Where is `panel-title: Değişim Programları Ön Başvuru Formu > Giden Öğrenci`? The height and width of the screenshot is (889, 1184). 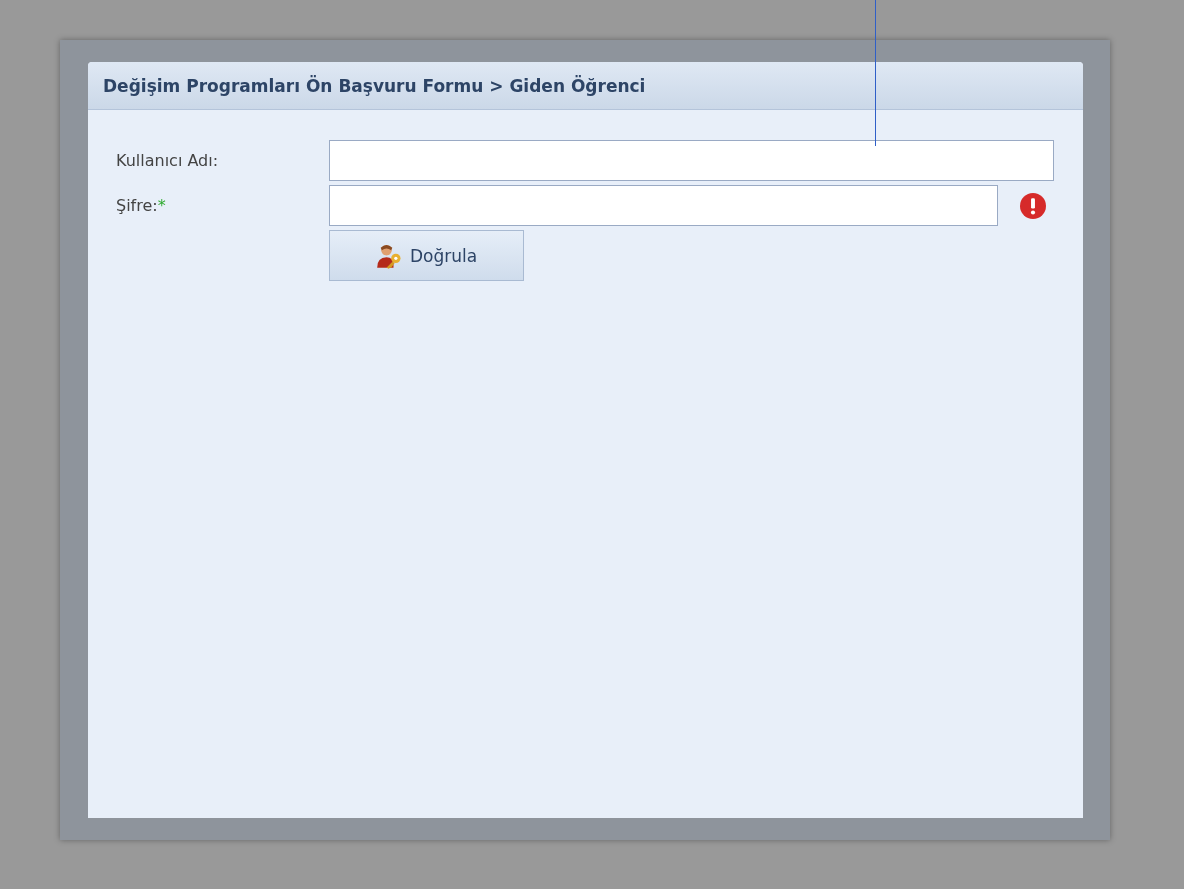 panel-title: Değişim Programları Ön Başvuru Formu > Giden Öğrenci is located at coordinates (374, 85).